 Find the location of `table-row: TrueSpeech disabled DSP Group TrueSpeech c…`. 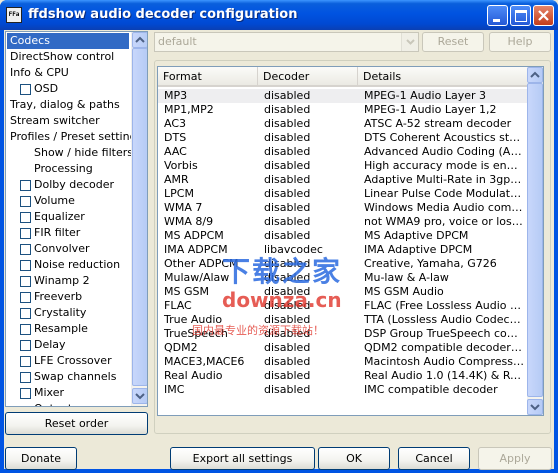

table-row: TrueSpeech disabled DSP Group TrueSpeech c… is located at coordinates (342, 334).